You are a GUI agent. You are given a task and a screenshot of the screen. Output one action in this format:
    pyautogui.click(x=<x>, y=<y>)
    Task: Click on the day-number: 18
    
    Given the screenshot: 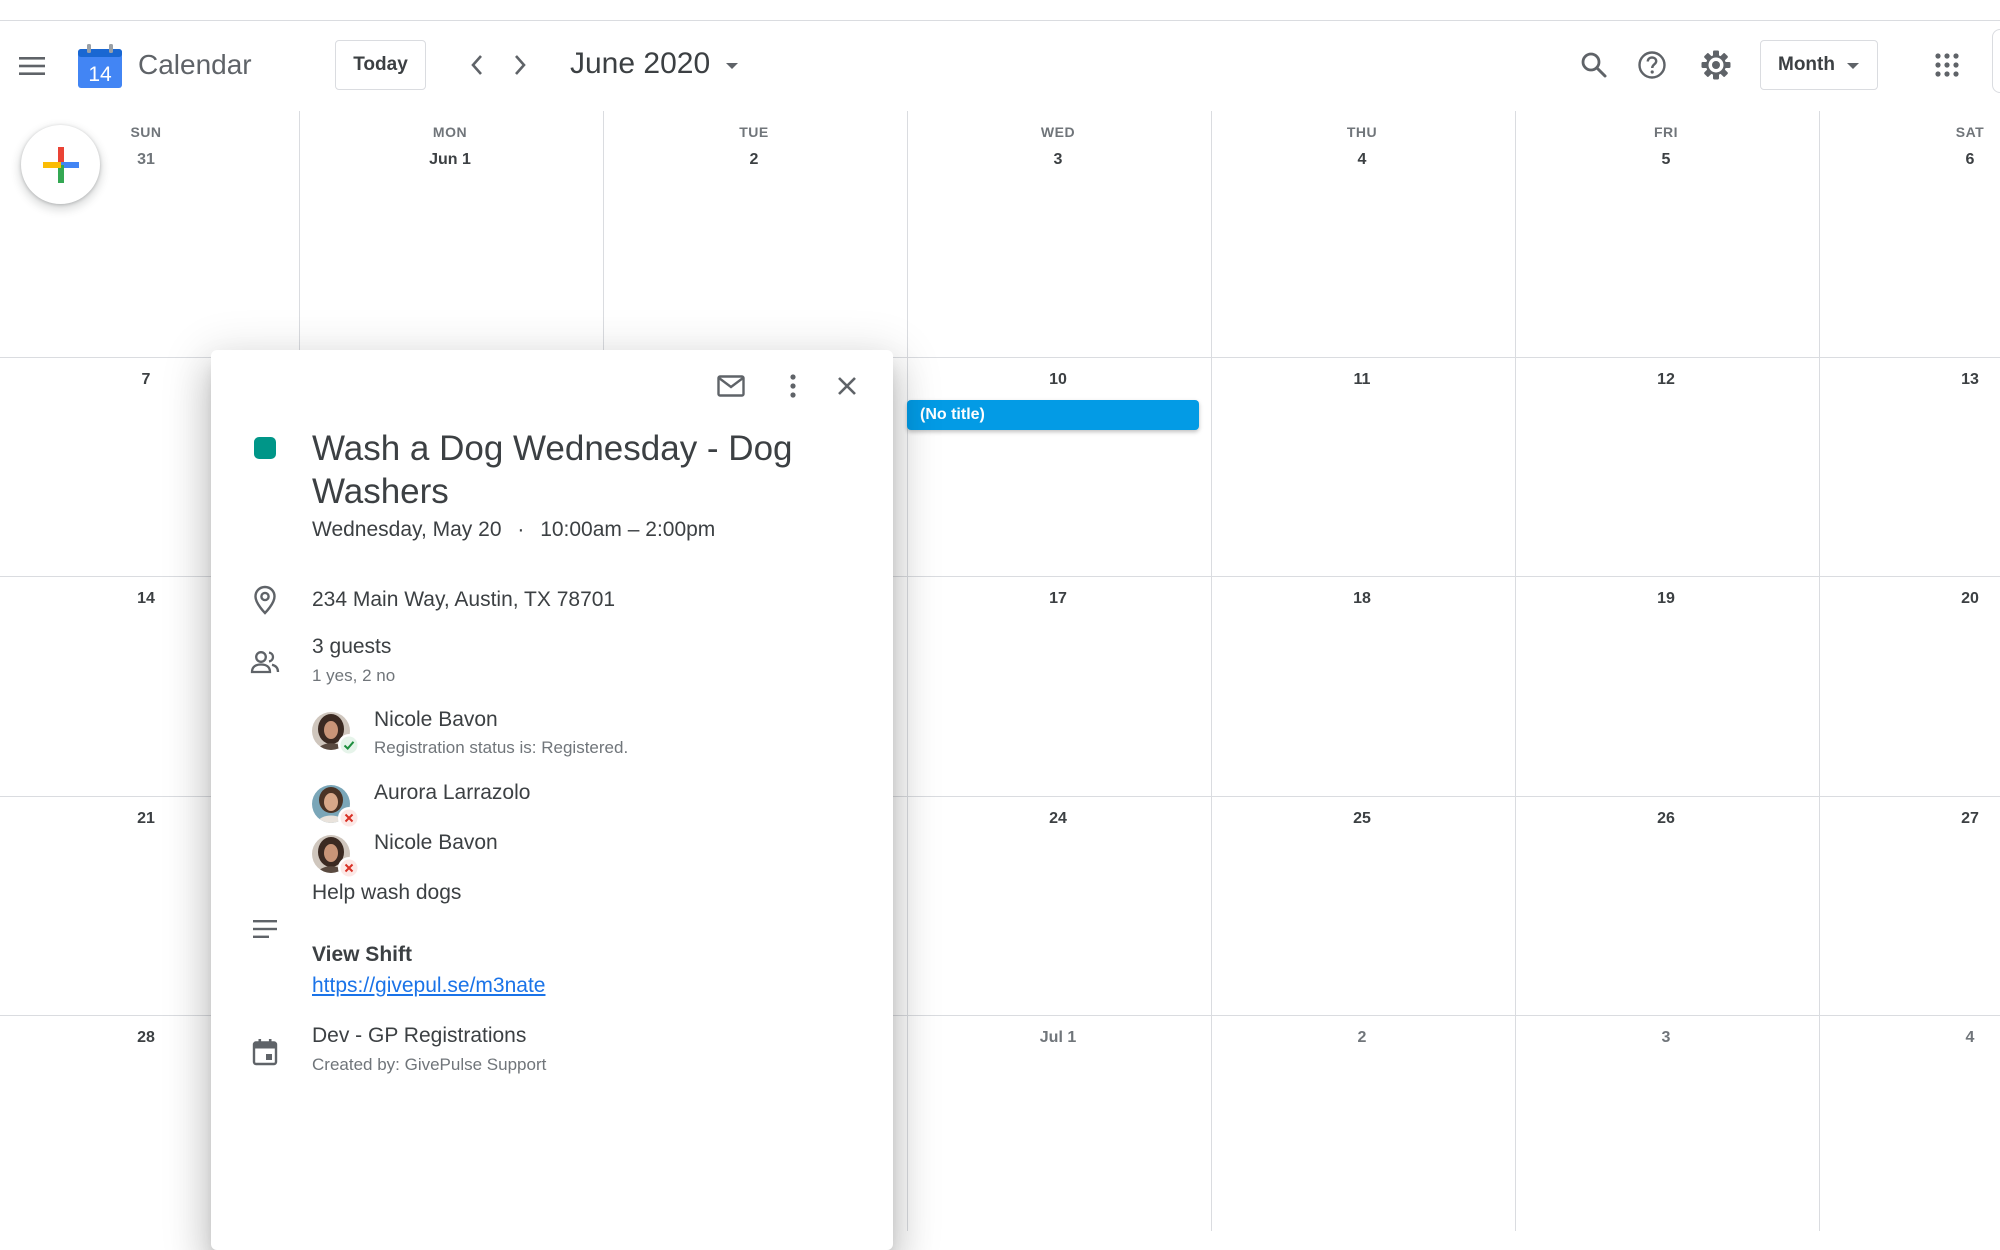 What is the action you would take?
    pyautogui.click(x=1362, y=599)
    